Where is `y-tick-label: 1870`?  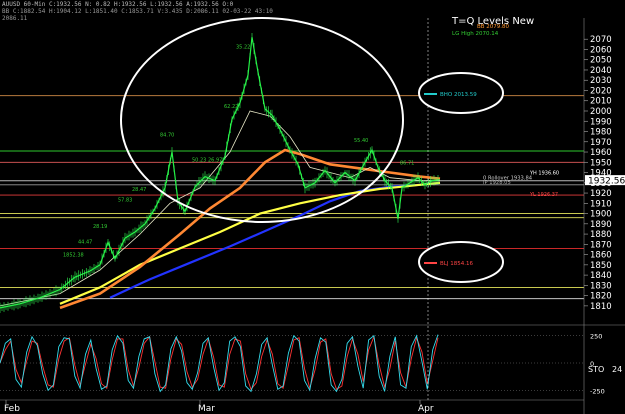
y-tick-label: 1870 is located at coordinates (601, 245).